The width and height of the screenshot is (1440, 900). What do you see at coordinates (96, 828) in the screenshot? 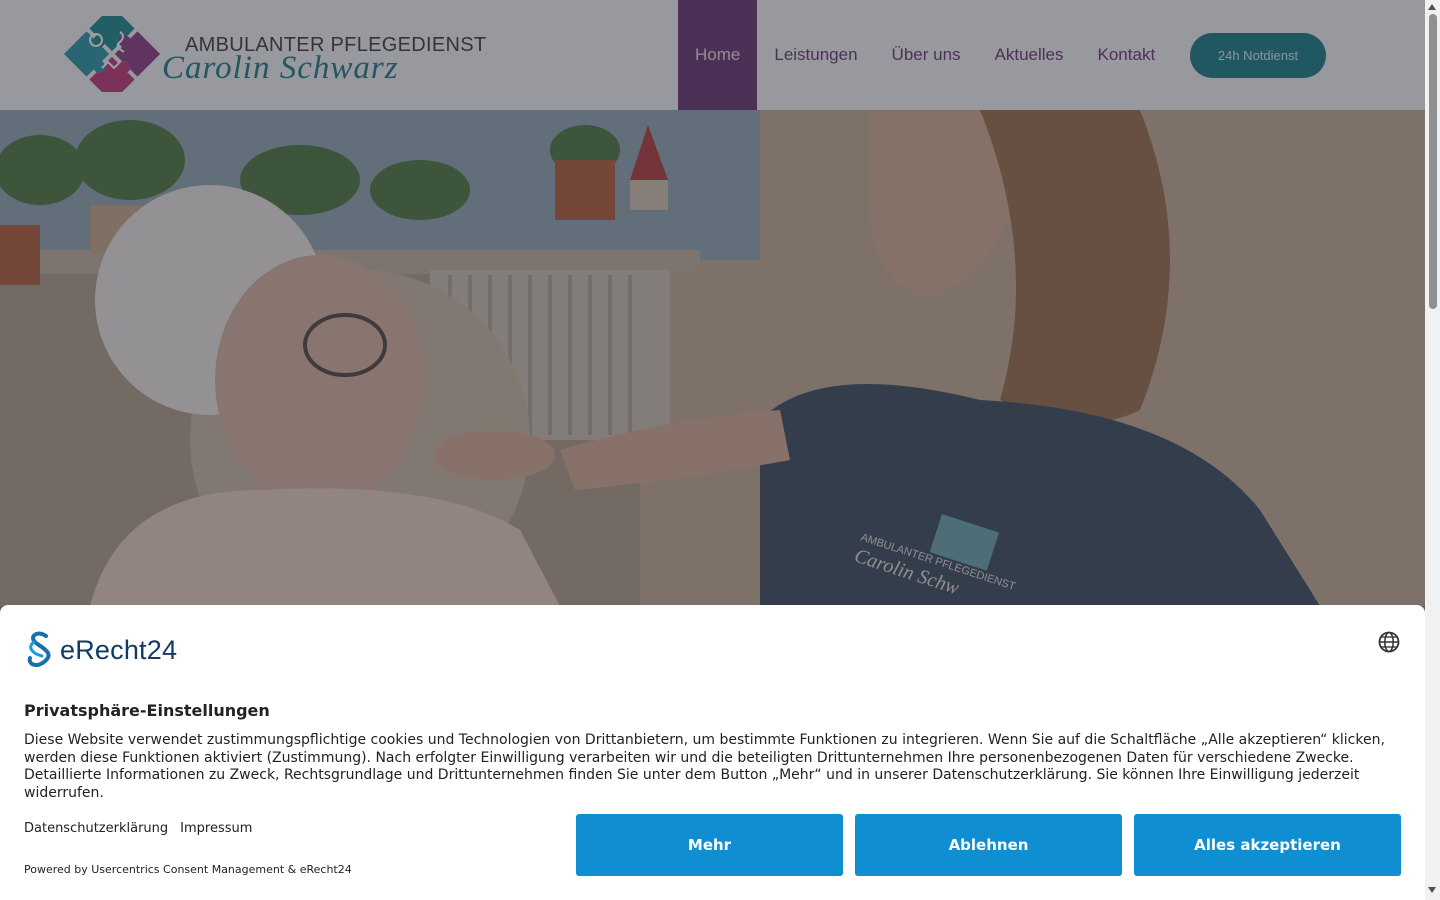
I see `privacy-policy-link: Datenschutzerklärung` at bounding box center [96, 828].